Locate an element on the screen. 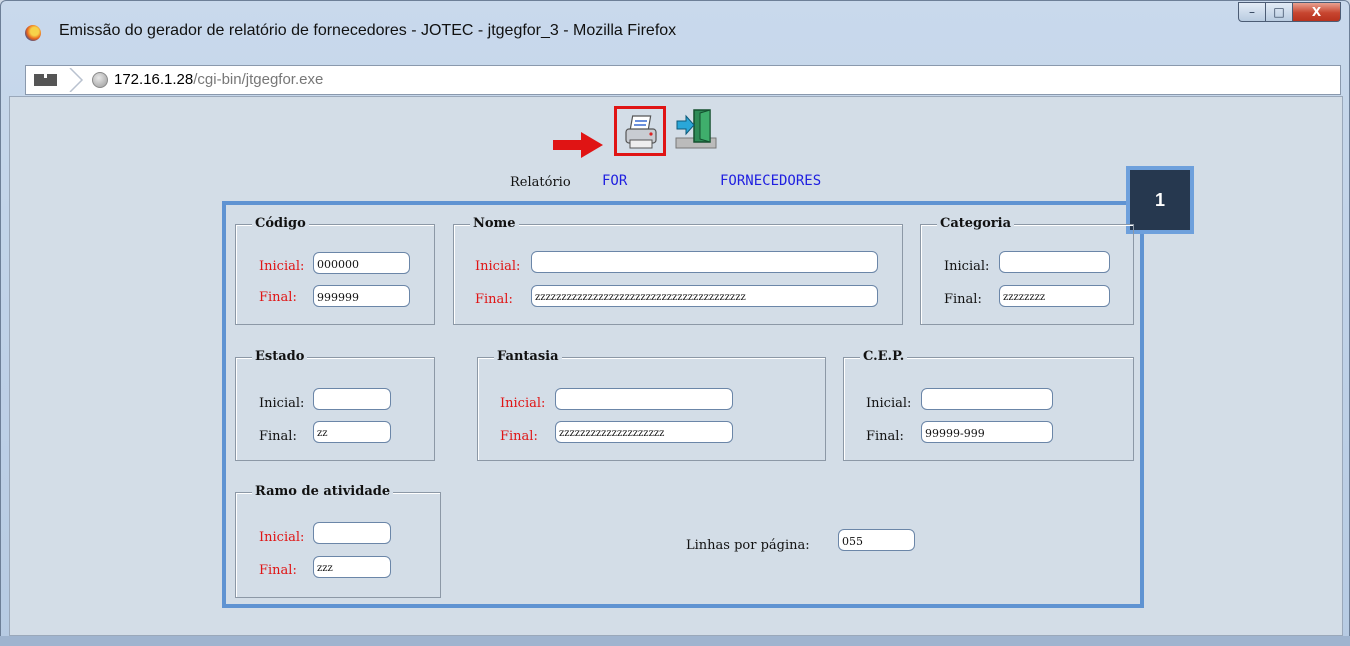 Image resolution: width=1350 pixels, height=646 pixels. codigo-final-label: Final: is located at coordinates (278, 297).